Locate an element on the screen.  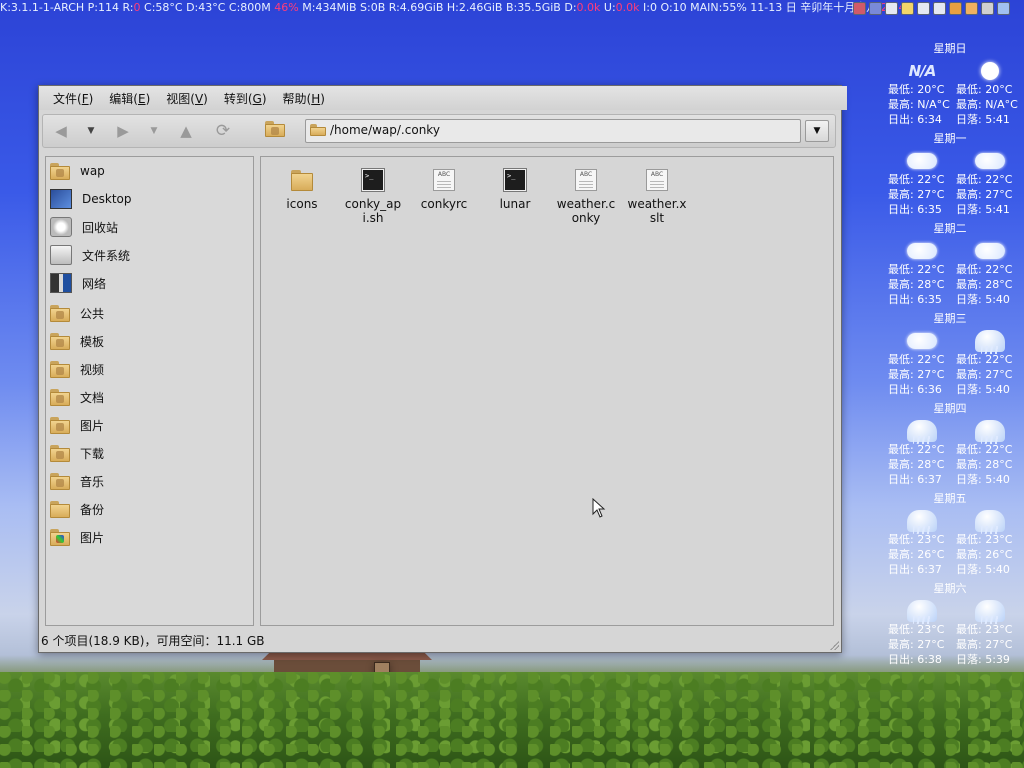
sidebar-item: 文档 is located at coordinates (150, 397).